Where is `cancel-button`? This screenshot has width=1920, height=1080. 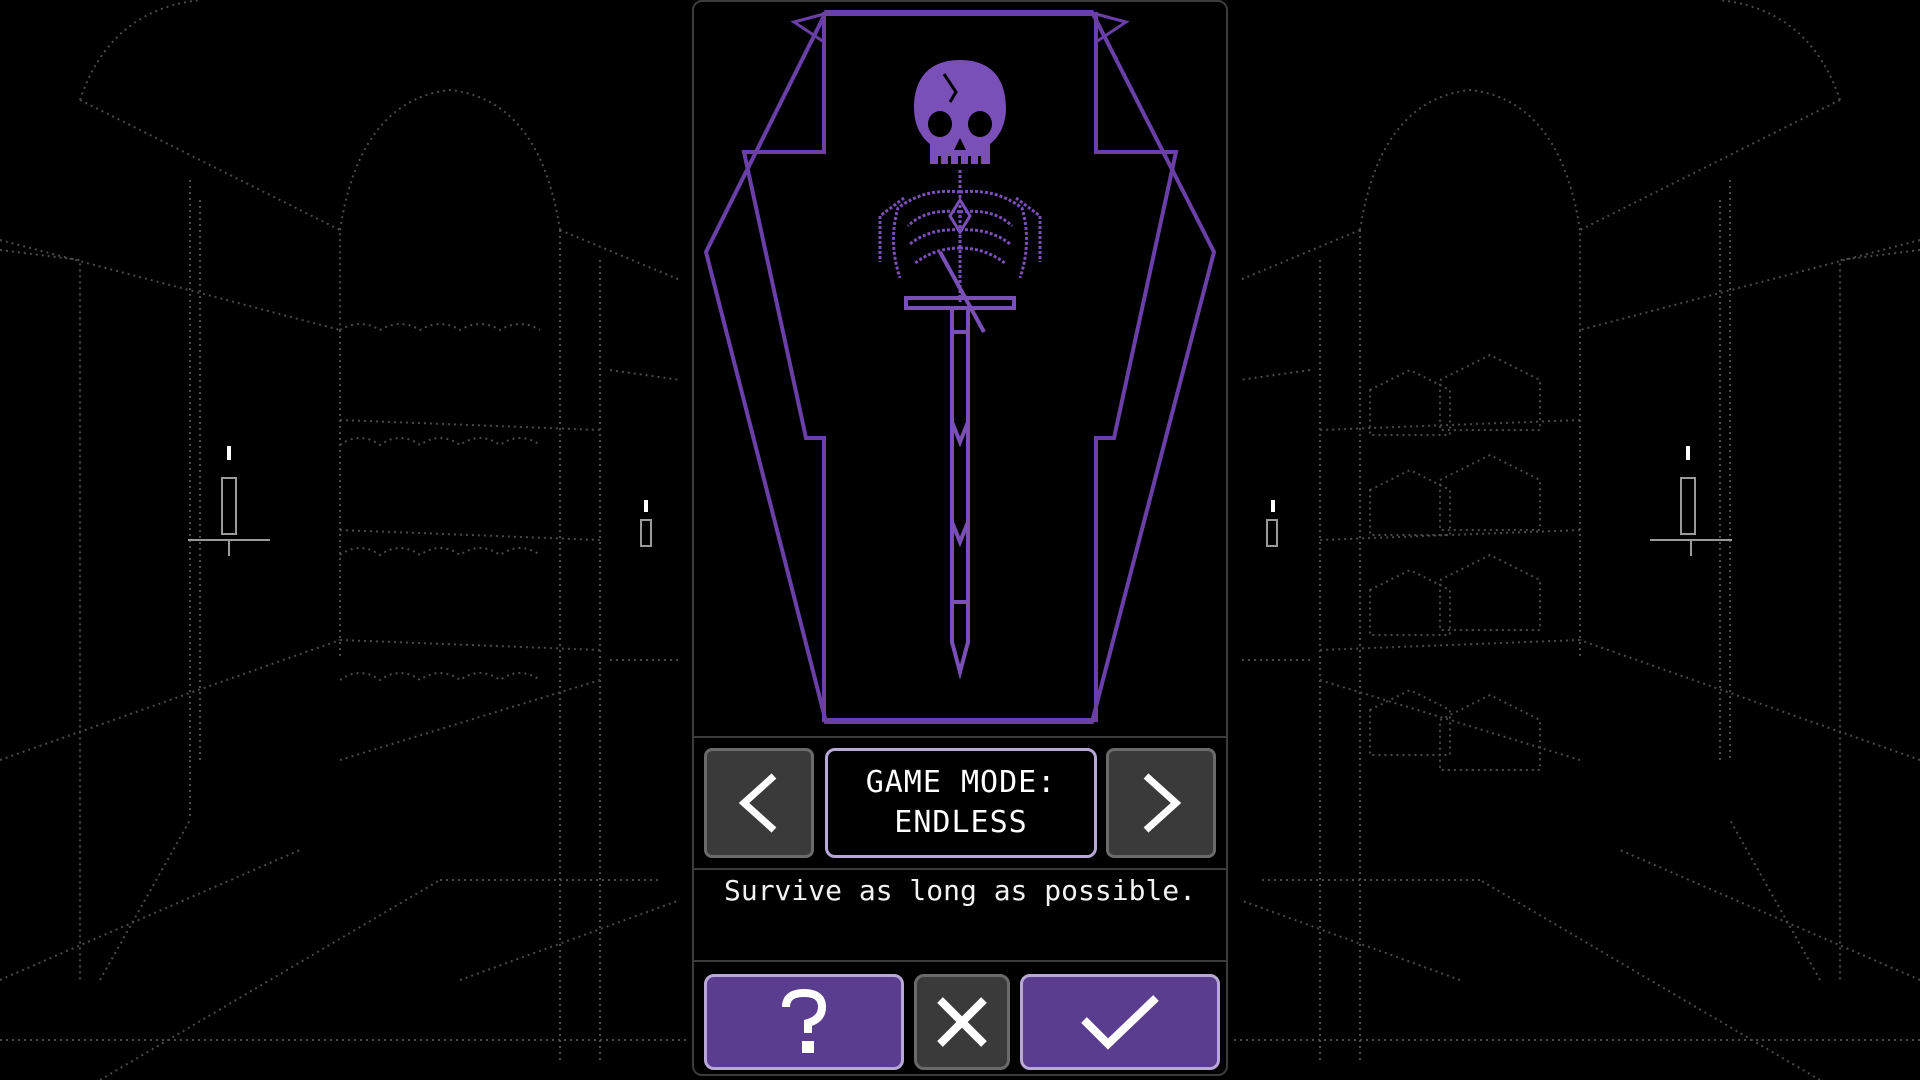 cancel-button is located at coordinates (962, 1022).